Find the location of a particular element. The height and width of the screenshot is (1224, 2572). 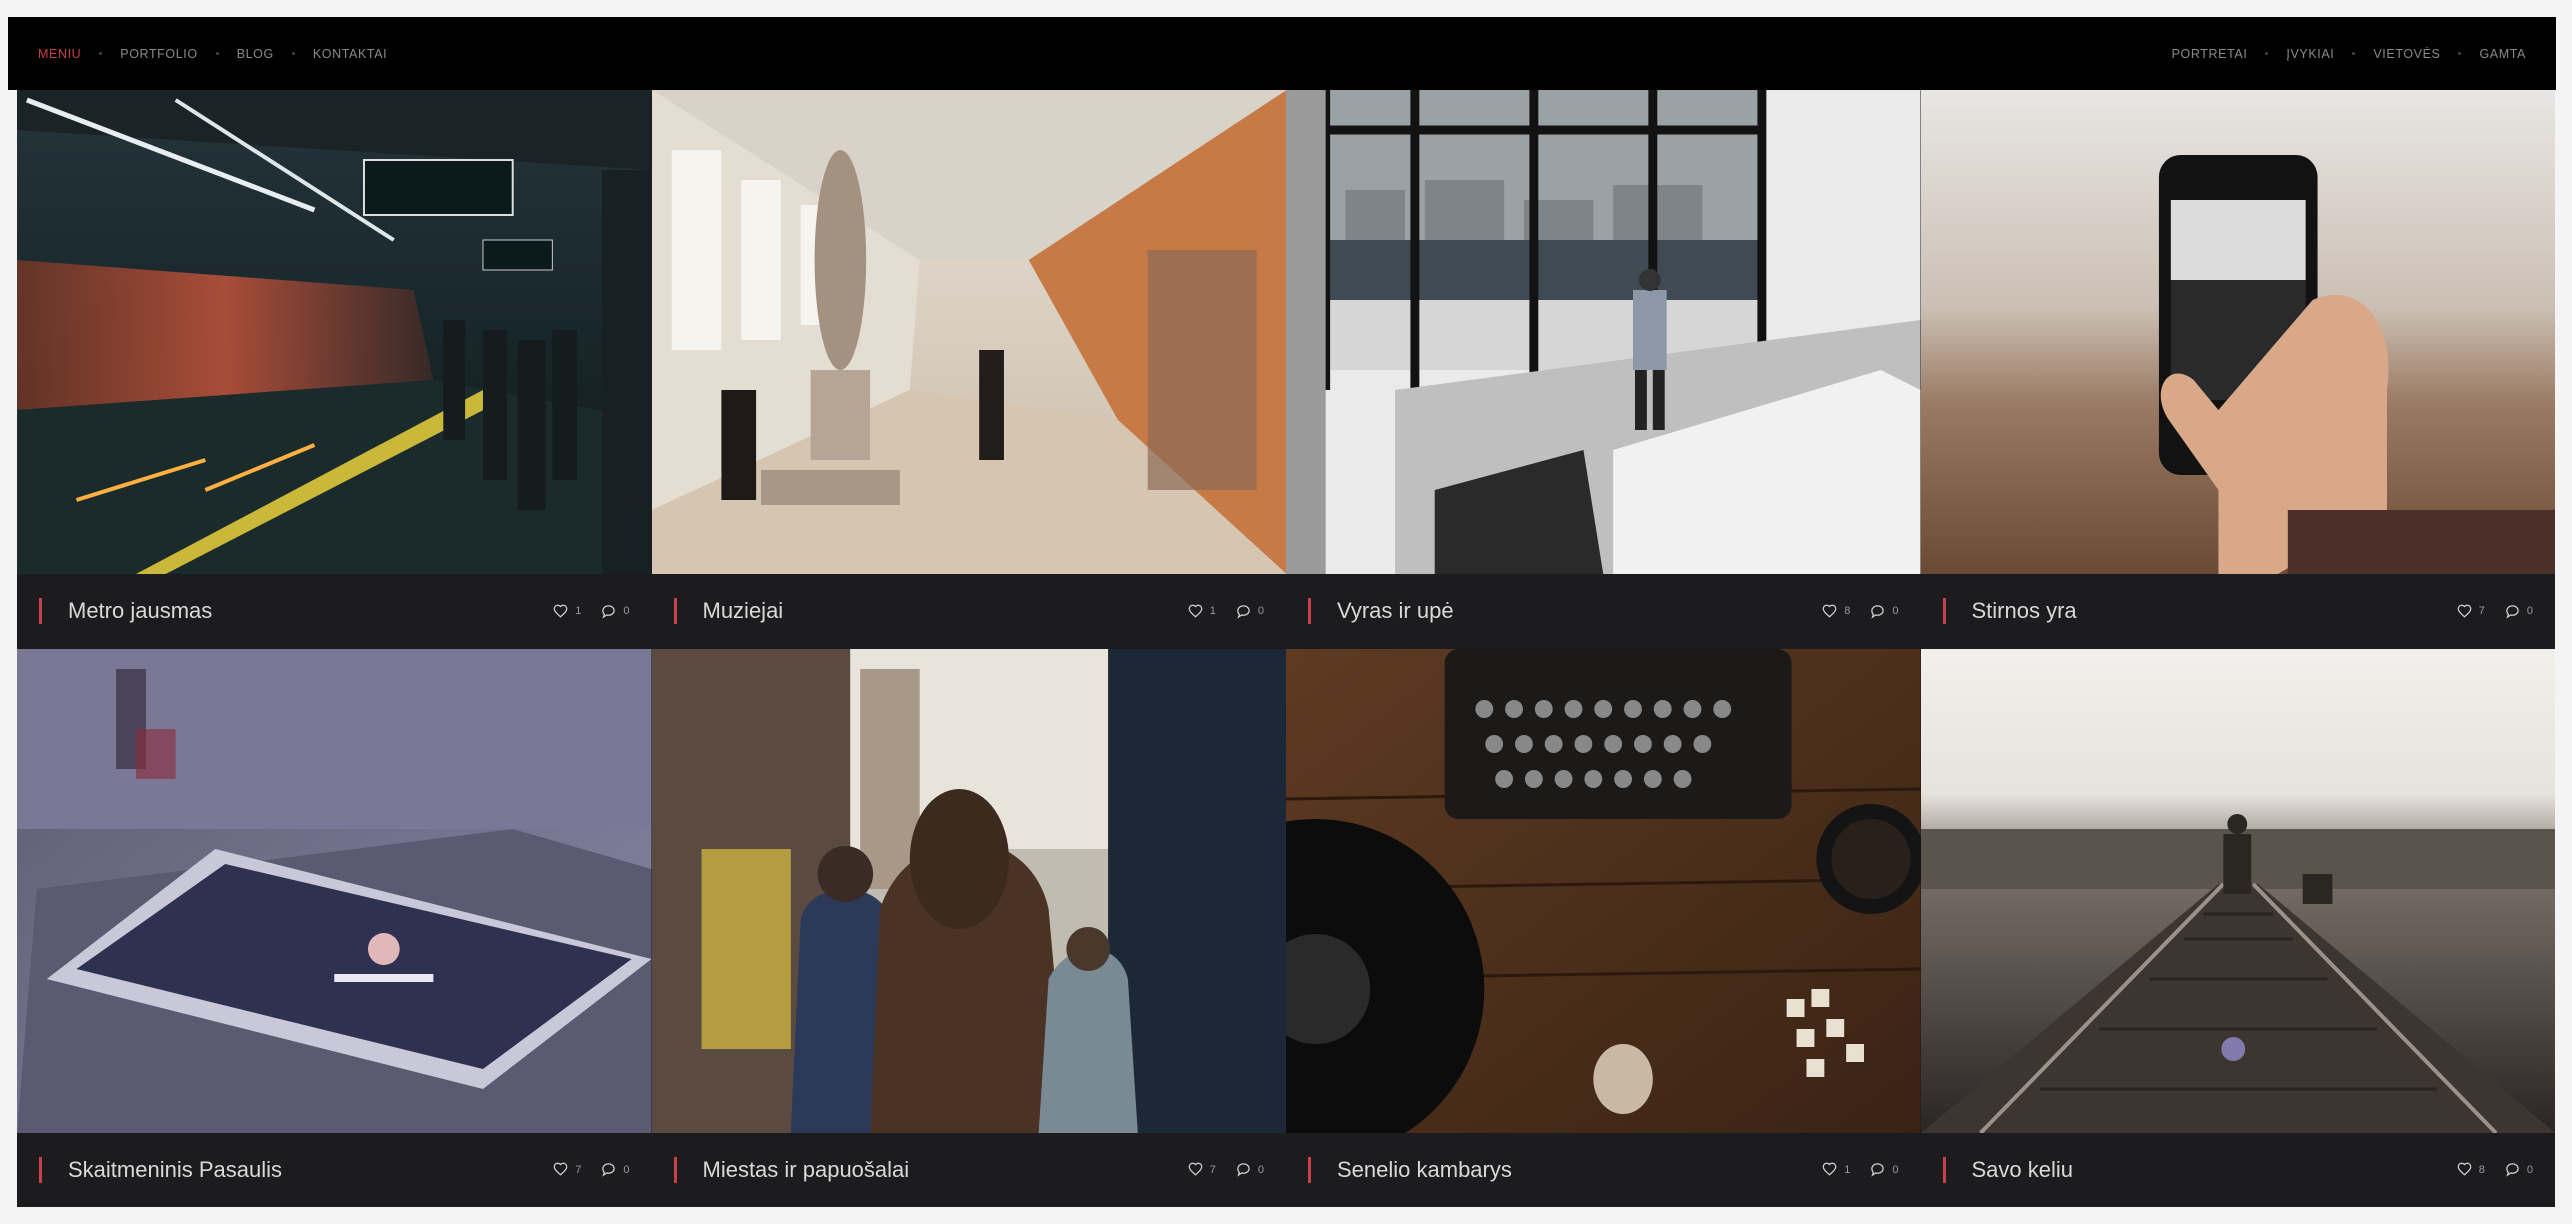

nav-link-blog: BLOG is located at coordinates (255, 54).